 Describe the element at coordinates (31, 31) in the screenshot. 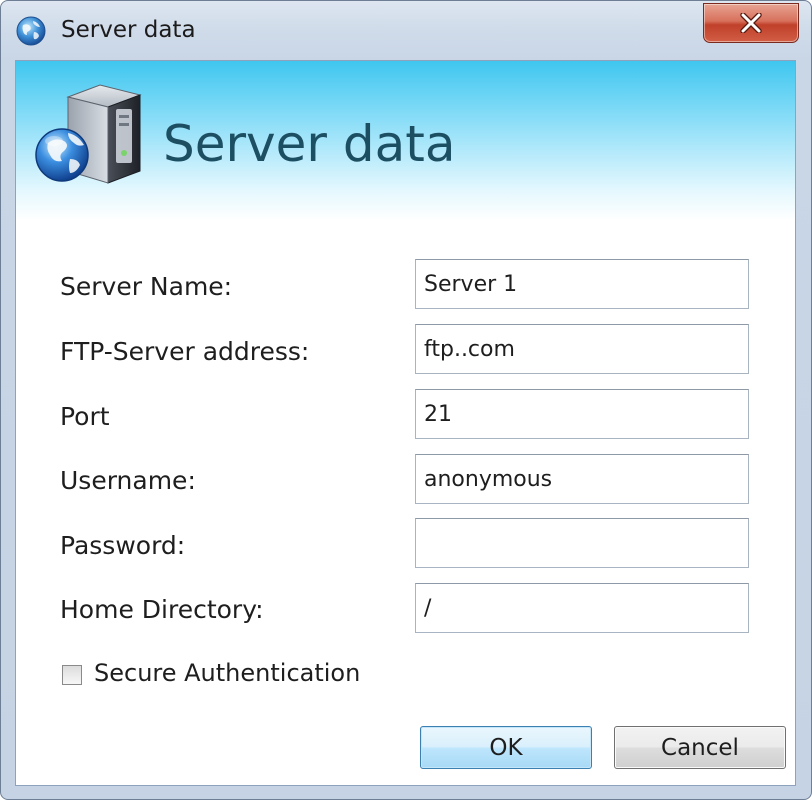

I see `globe-icon` at that location.